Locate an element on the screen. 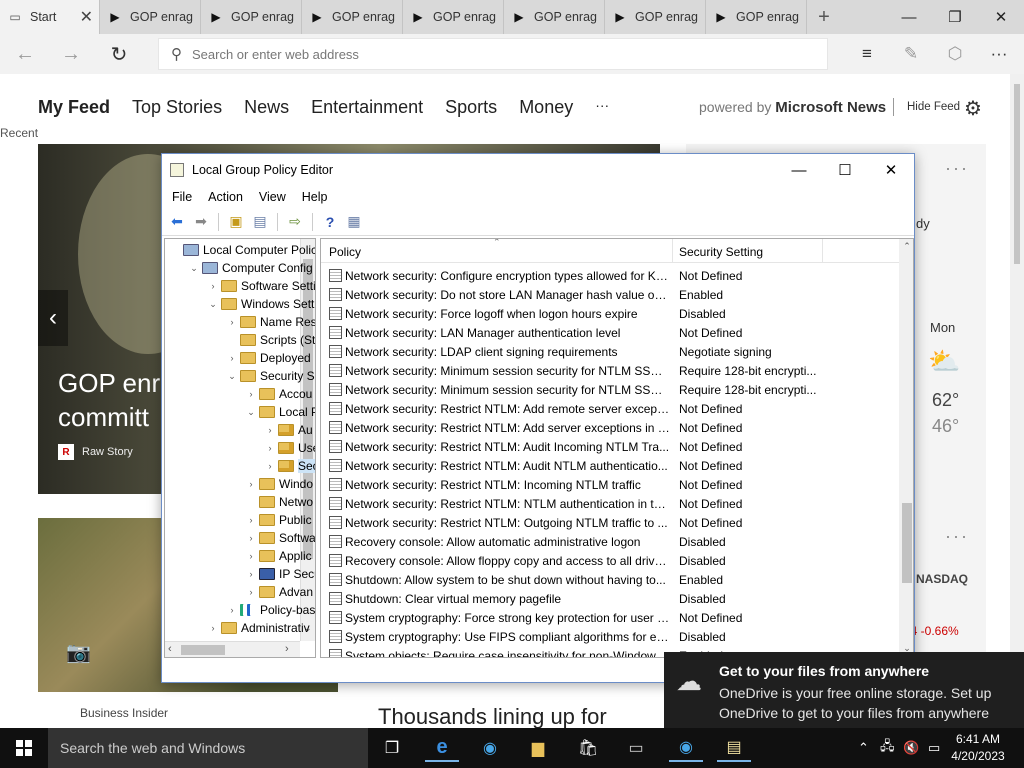  tree-node: › Software Setti is located at coordinates (261, 286).